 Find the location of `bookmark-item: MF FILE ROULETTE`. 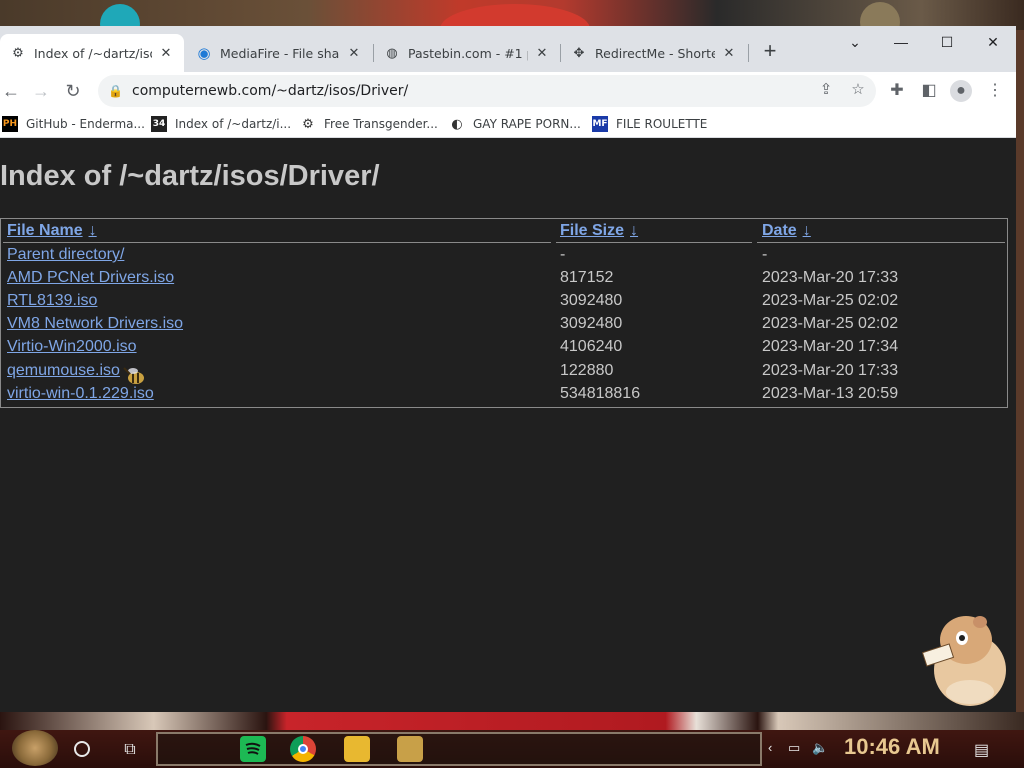

bookmark-item: MF FILE ROULETTE is located at coordinates (649, 124).